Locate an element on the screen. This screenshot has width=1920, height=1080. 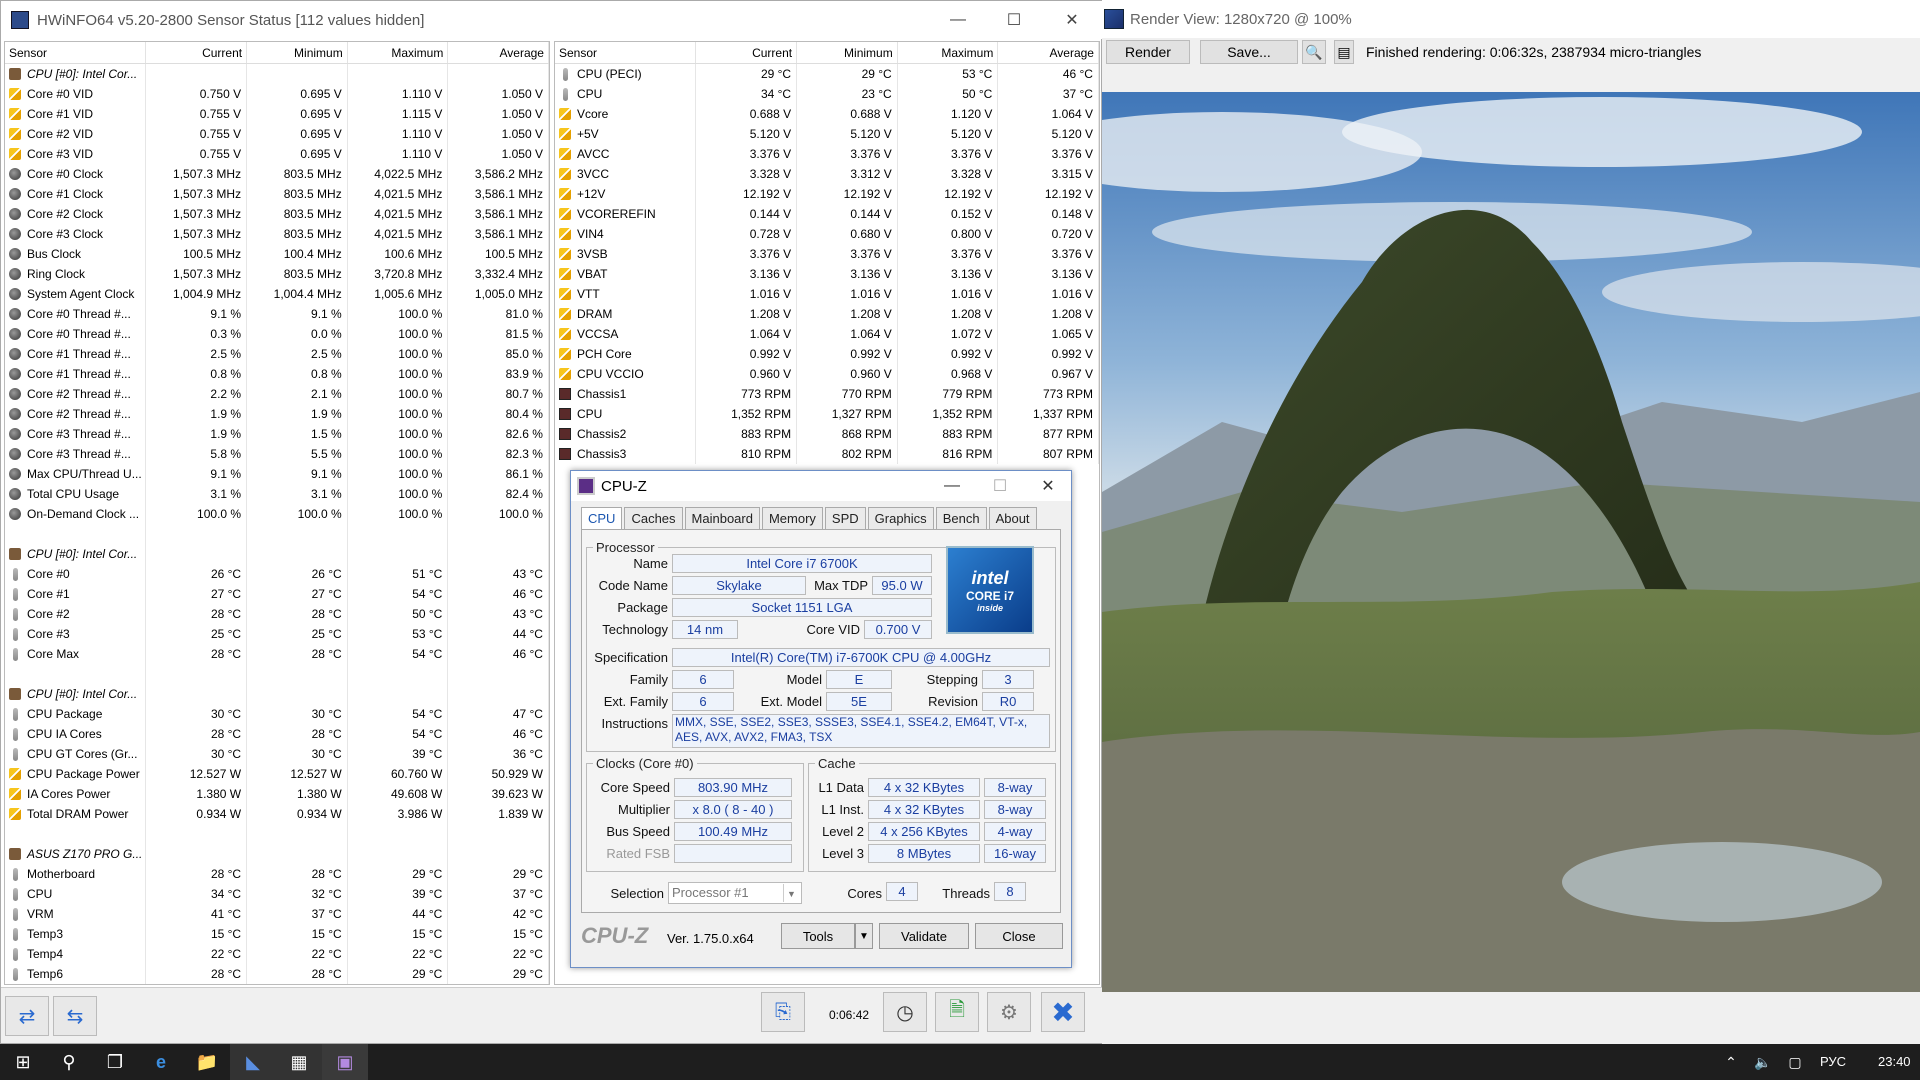
table-row: CPU 1,352 RPM 1,327 RPM 1,352 RPM 1,337 RPM is located at coordinates (827, 414).